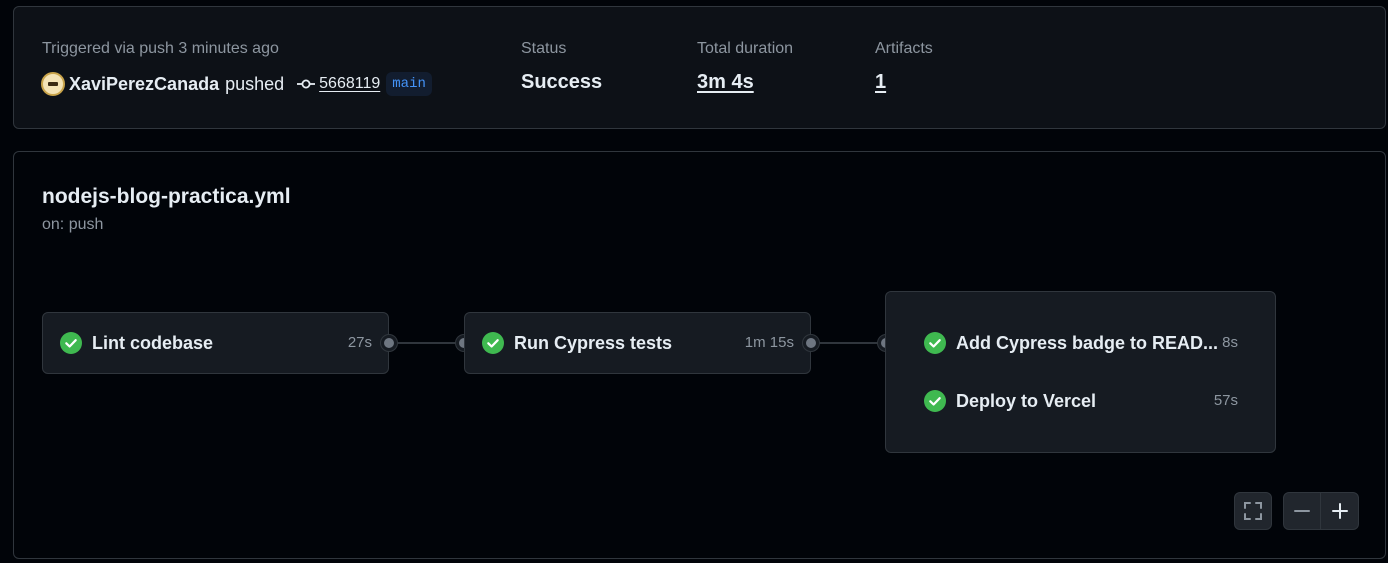  Describe the element at coordinates (306, 84) in the screenshot. I see `git-commit-icon` at that location.